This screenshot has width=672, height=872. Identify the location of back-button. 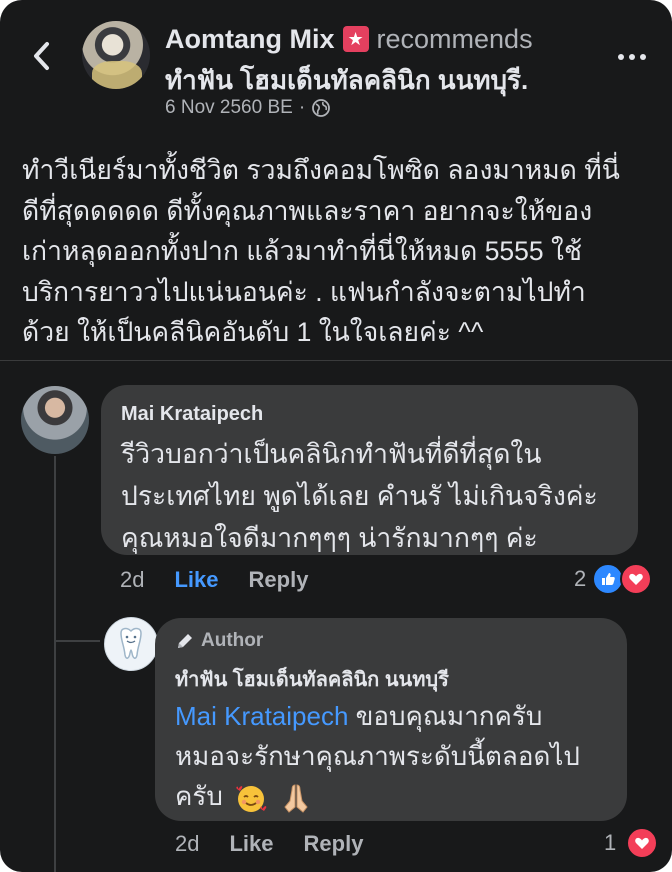
(41, 56).